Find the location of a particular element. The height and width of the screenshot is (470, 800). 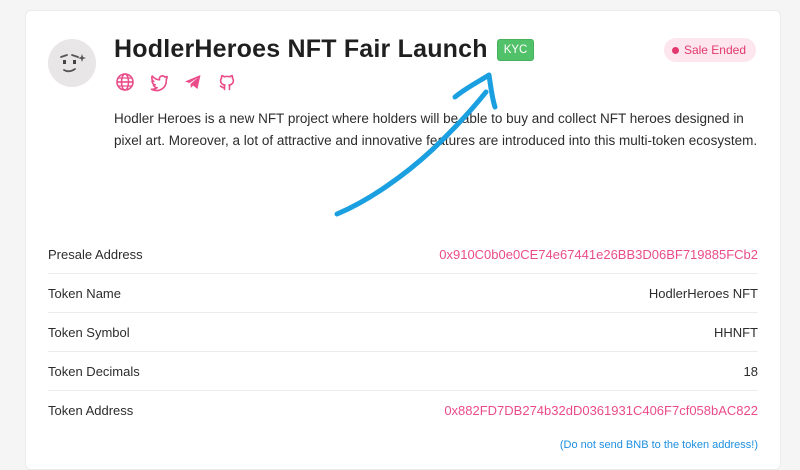

token-symbol-value: HHNFT is located at coordinates (735, 332).